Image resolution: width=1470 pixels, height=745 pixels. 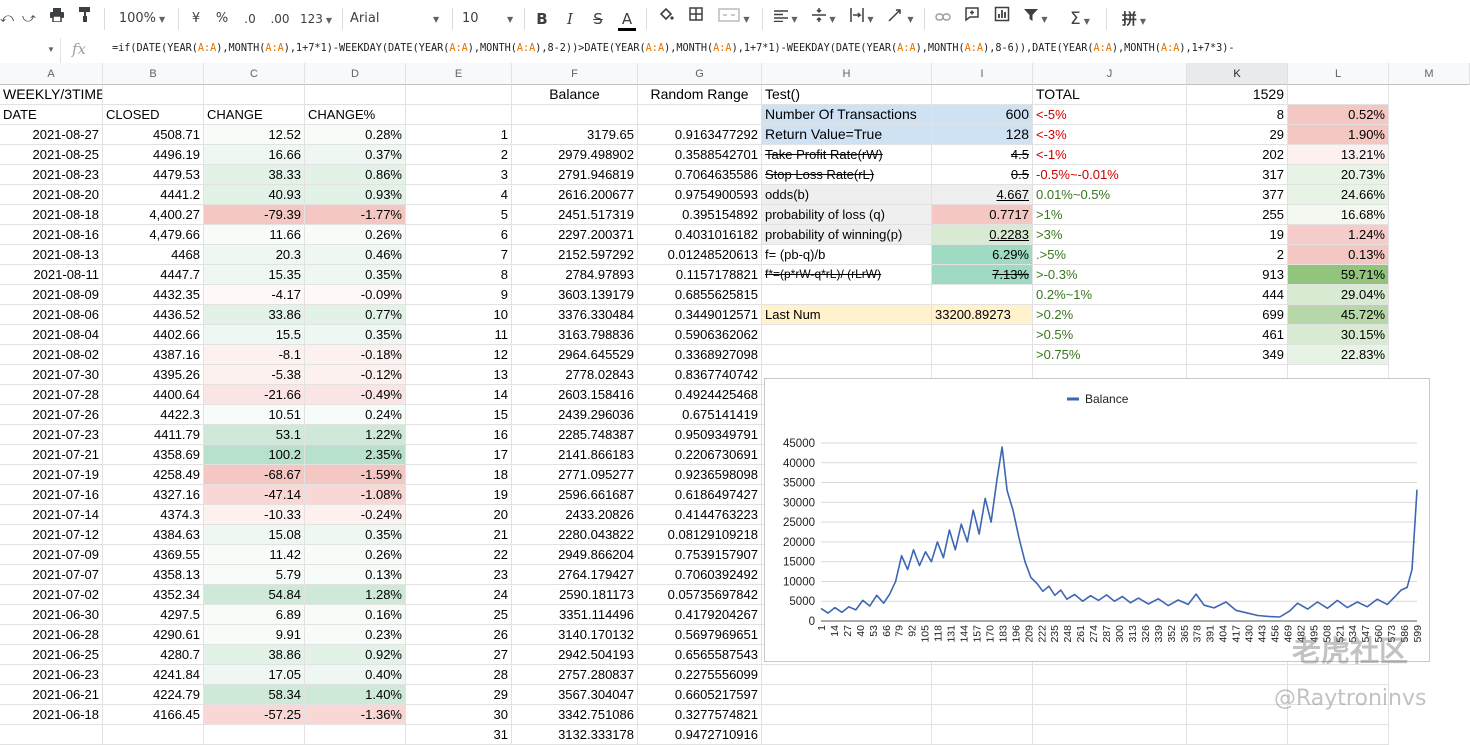 I want to click on text-wrap-icon: ▼, so click(x=862, y=19).